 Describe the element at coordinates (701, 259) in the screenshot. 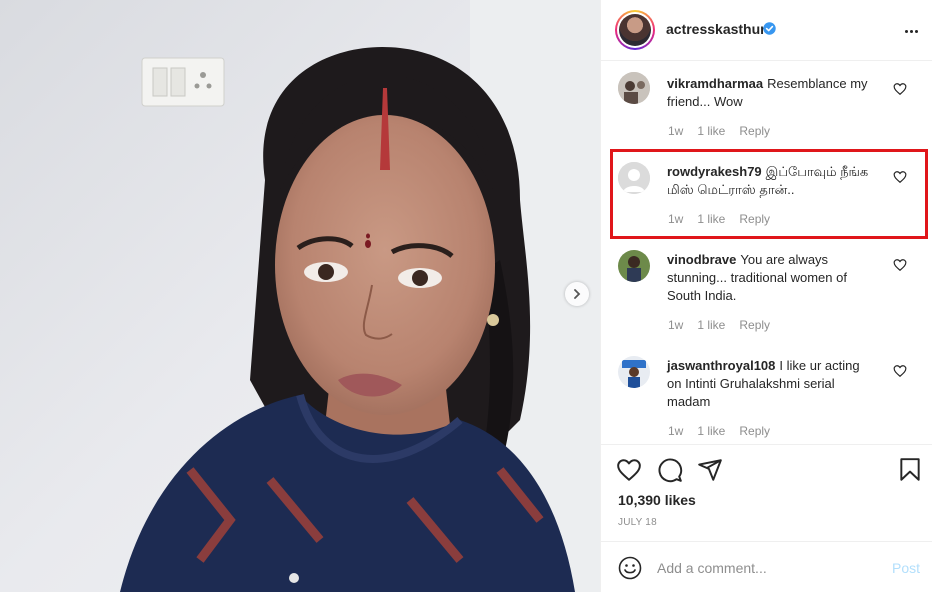

I see `comment-username: vinodbrave` at that location.